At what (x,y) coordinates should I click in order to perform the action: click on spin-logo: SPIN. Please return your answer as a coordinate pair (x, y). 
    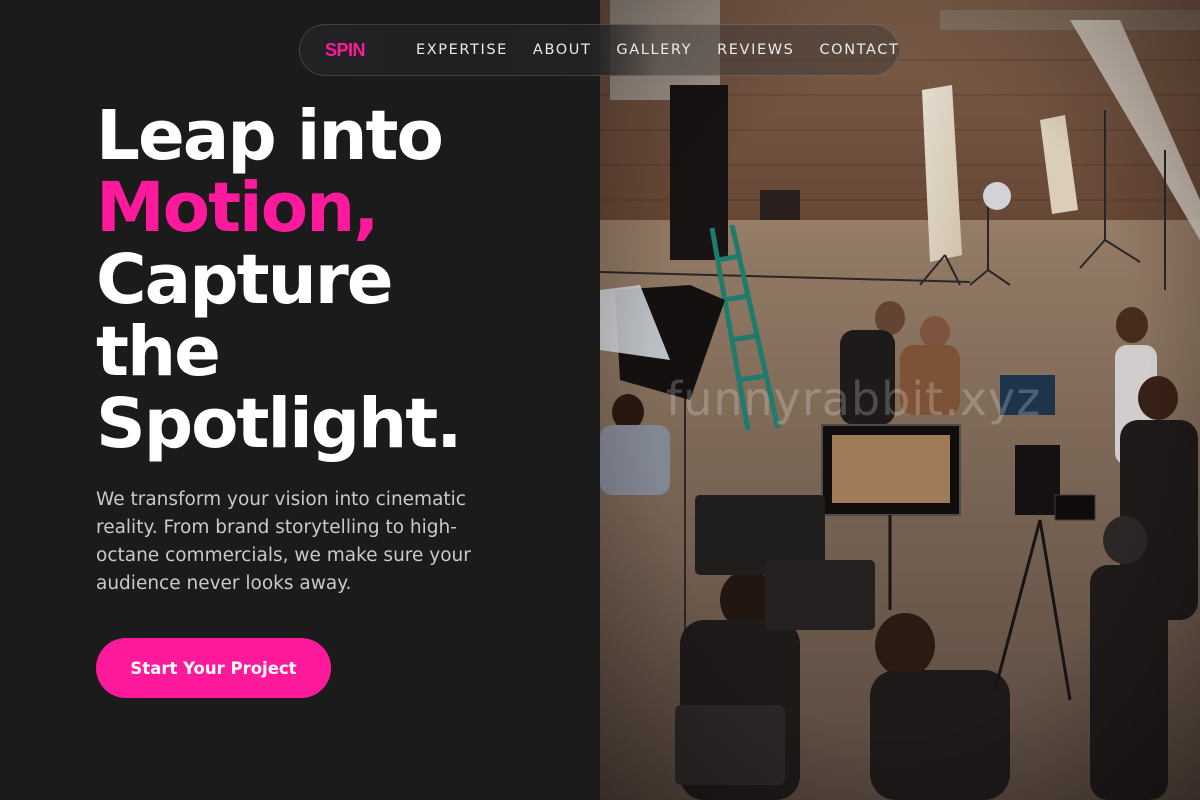
    Looking at the image, I should click on (345, 50).